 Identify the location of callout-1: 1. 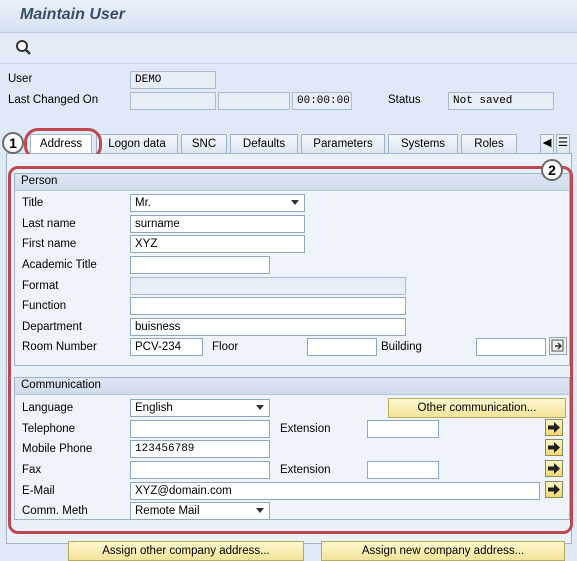
(13, 143).